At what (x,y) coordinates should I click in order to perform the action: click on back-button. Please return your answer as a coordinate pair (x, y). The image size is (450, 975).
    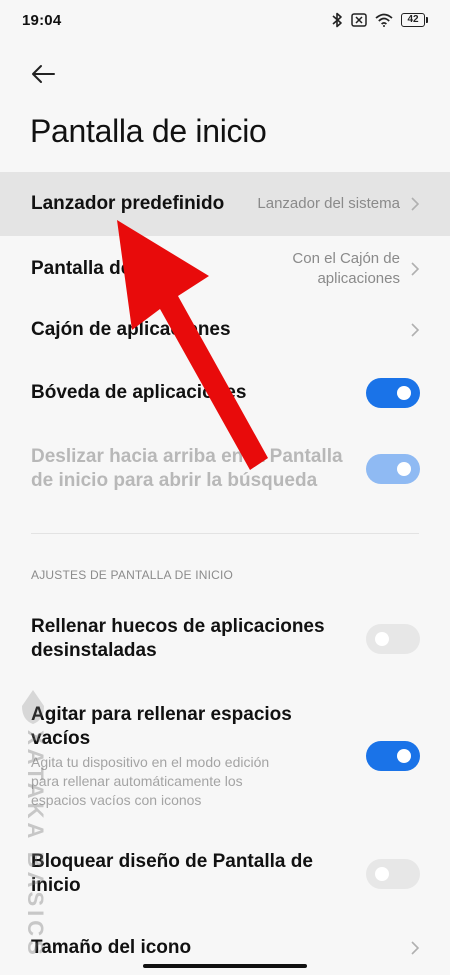
    Looking at the image, I should click on (48, 74).